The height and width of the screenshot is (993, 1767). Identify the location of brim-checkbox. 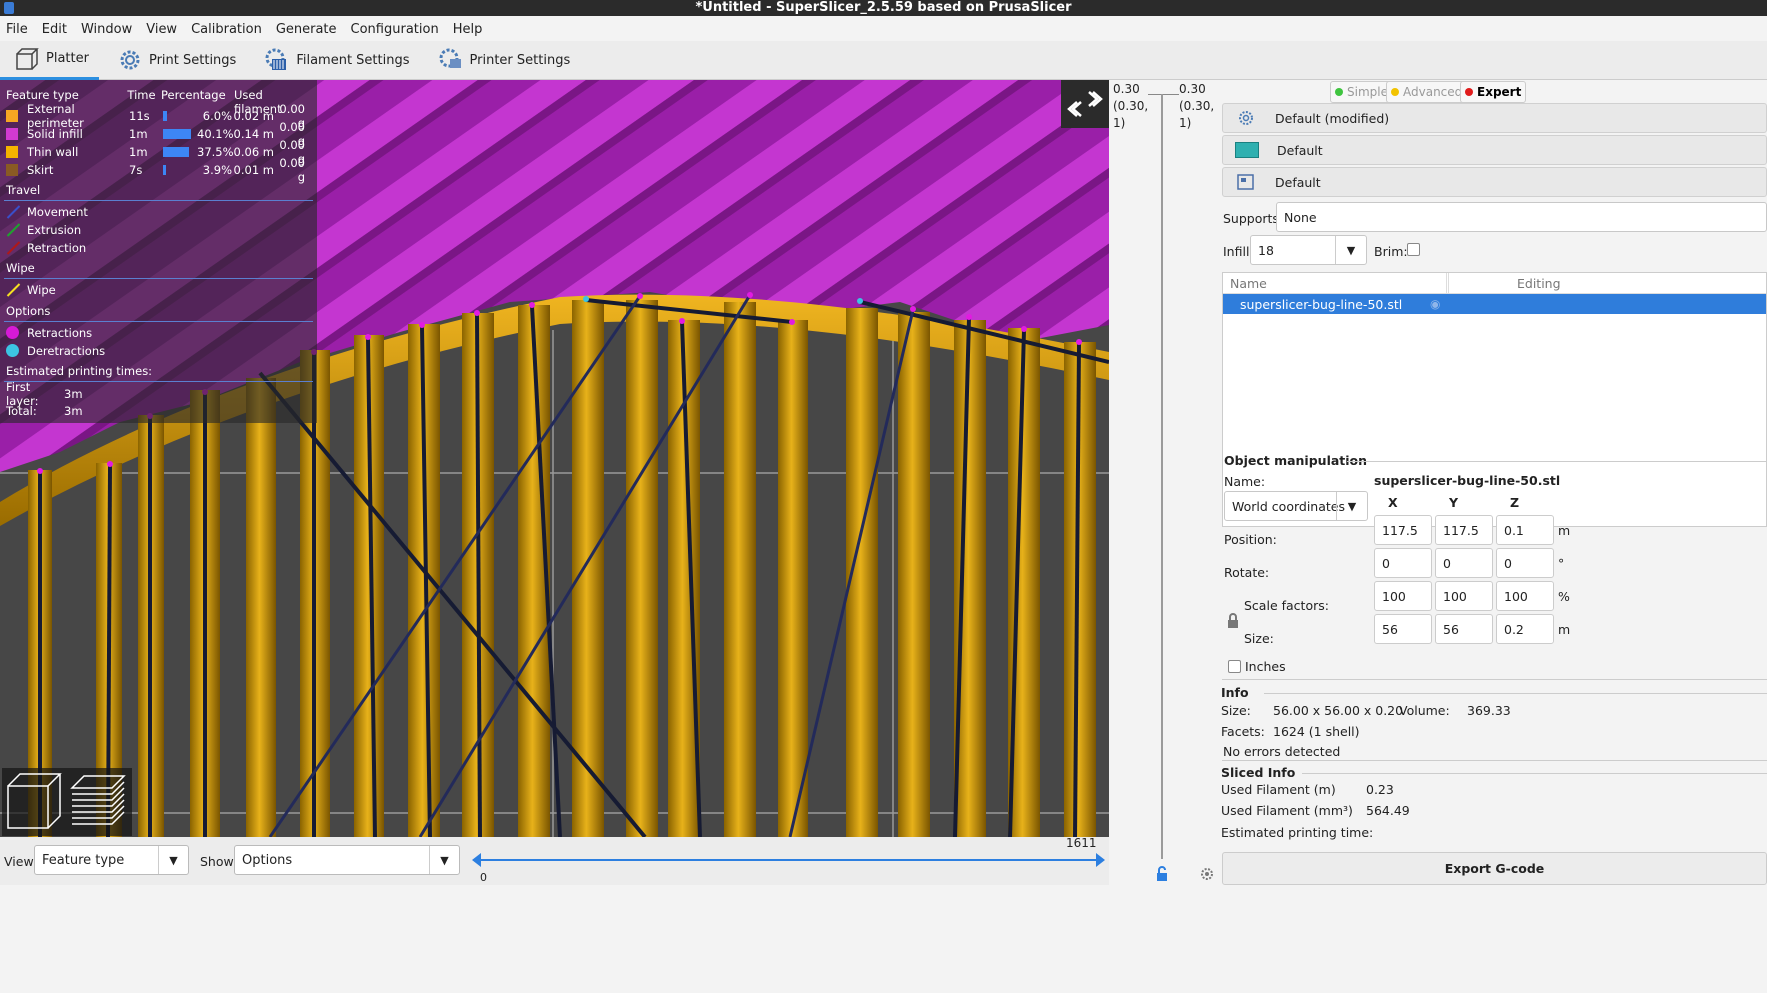
(1413, 249).